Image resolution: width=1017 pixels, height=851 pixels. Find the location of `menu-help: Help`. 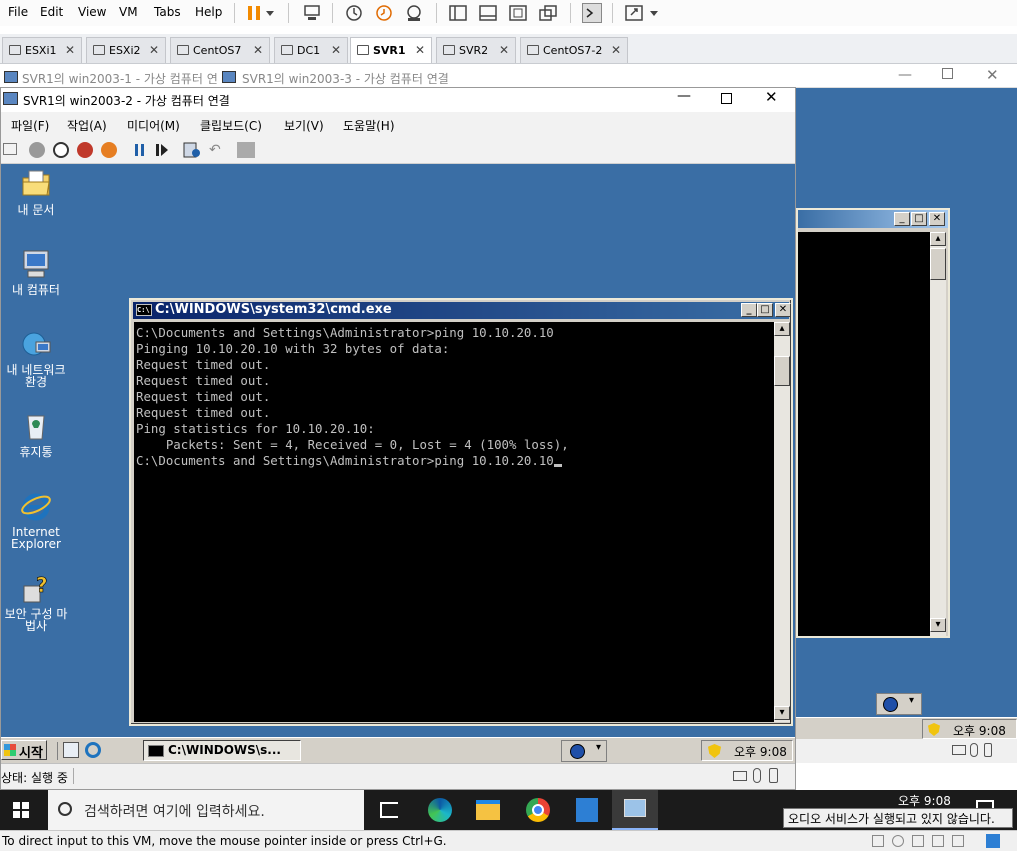

menu-help: Help is located at coordinates (208, 12).